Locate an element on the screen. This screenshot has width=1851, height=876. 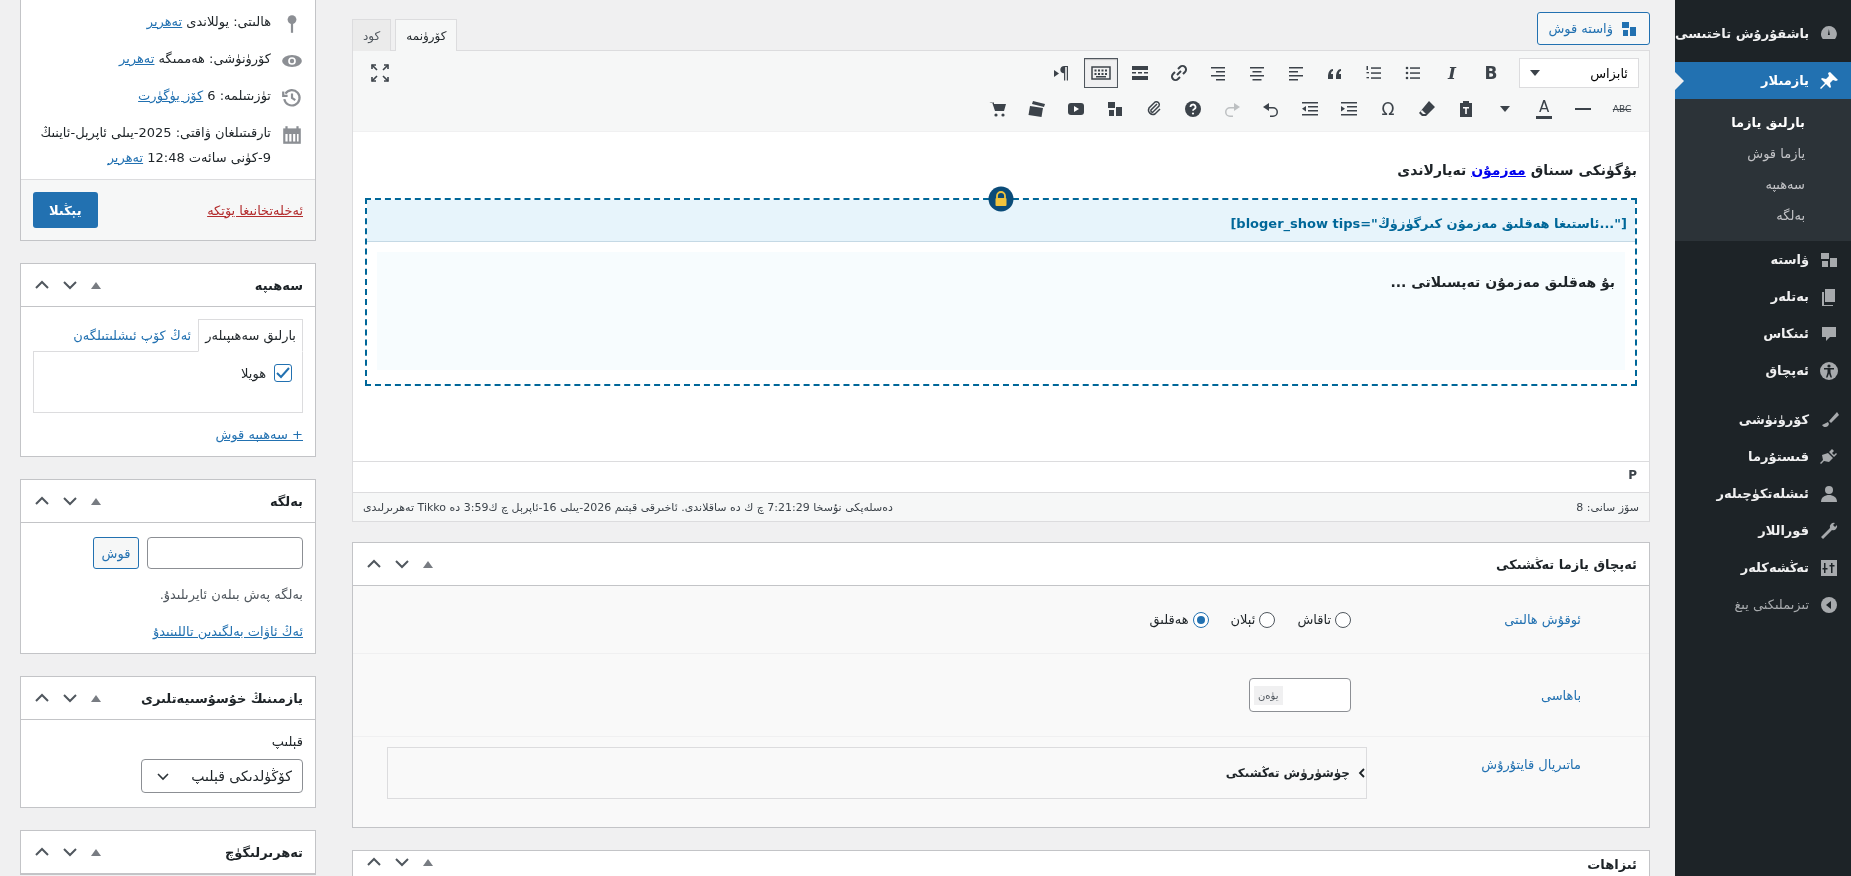
access-icon is located at coordinates (1829, 370).